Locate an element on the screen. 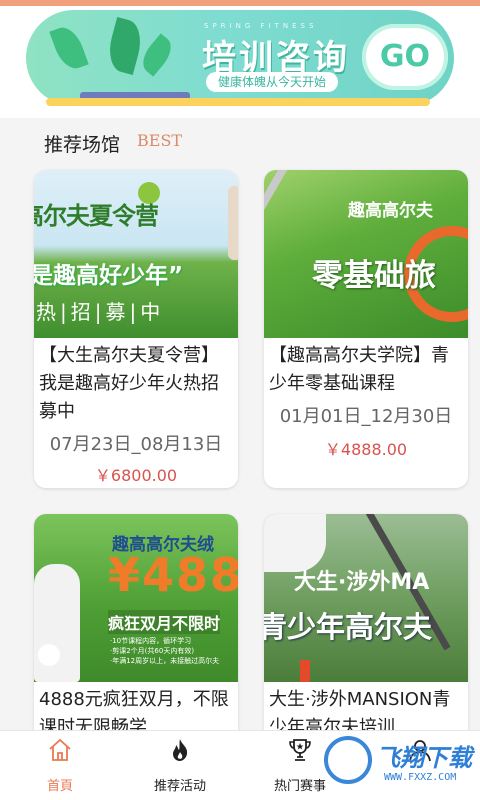 The image size is (480, 800). tab-label: 推荐活动 is located at coordinates (179, 786).